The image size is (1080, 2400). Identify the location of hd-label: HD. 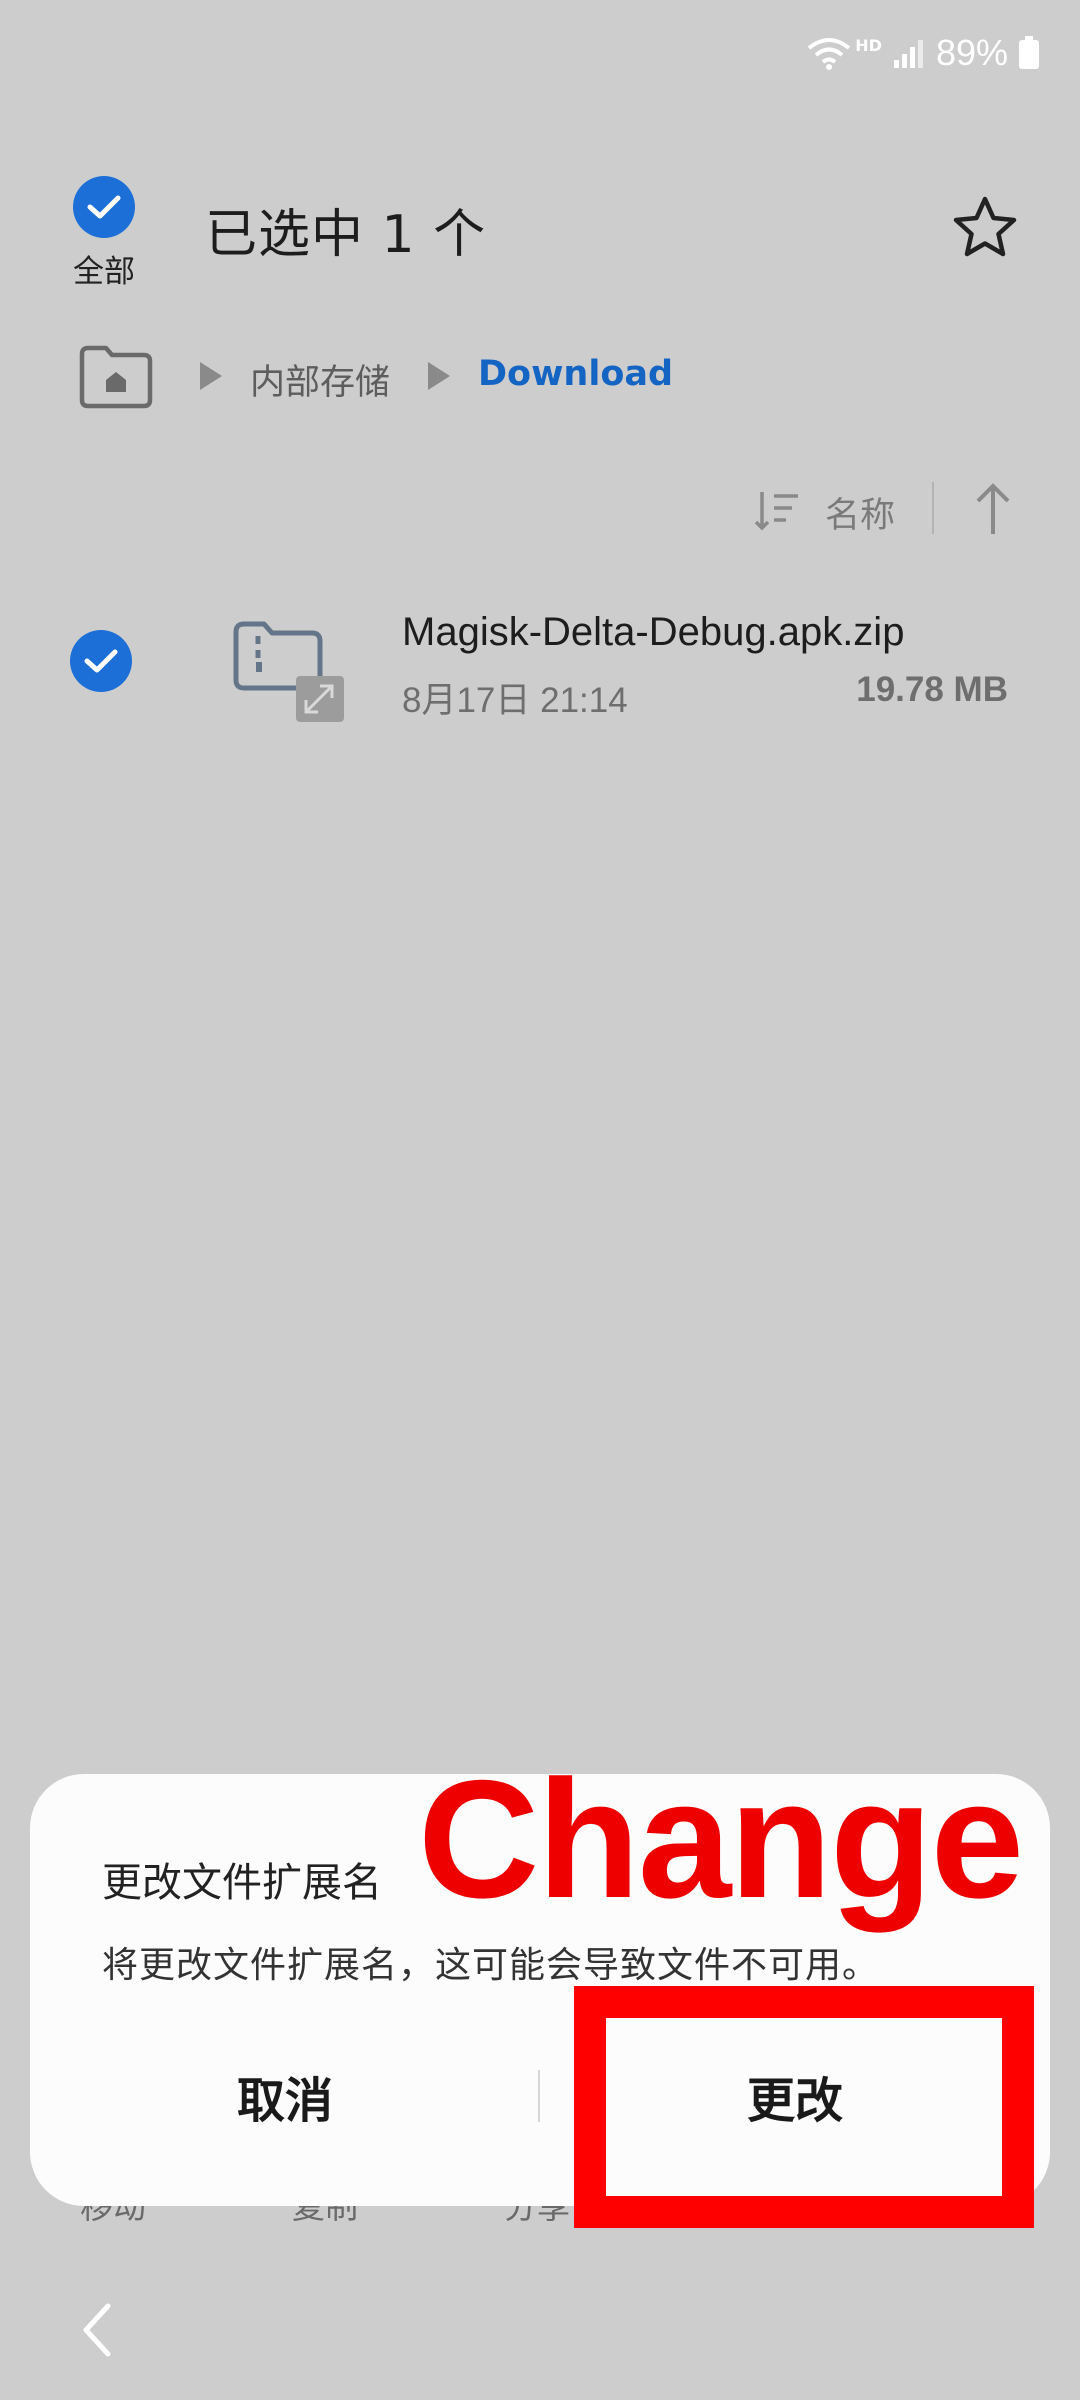
(868, 45).